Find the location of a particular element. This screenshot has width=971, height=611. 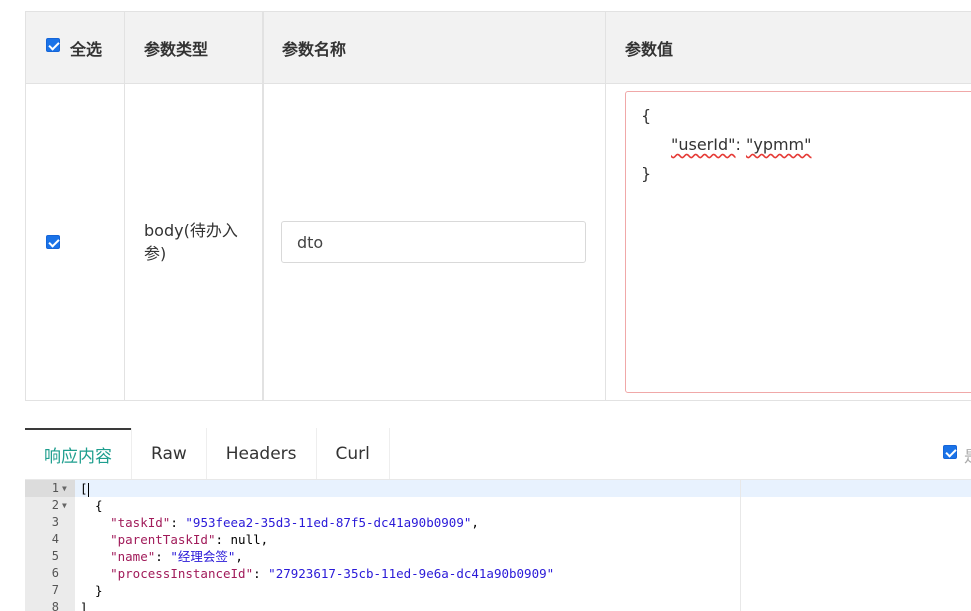

line-number: 5 is located at coordinates (55, 556).